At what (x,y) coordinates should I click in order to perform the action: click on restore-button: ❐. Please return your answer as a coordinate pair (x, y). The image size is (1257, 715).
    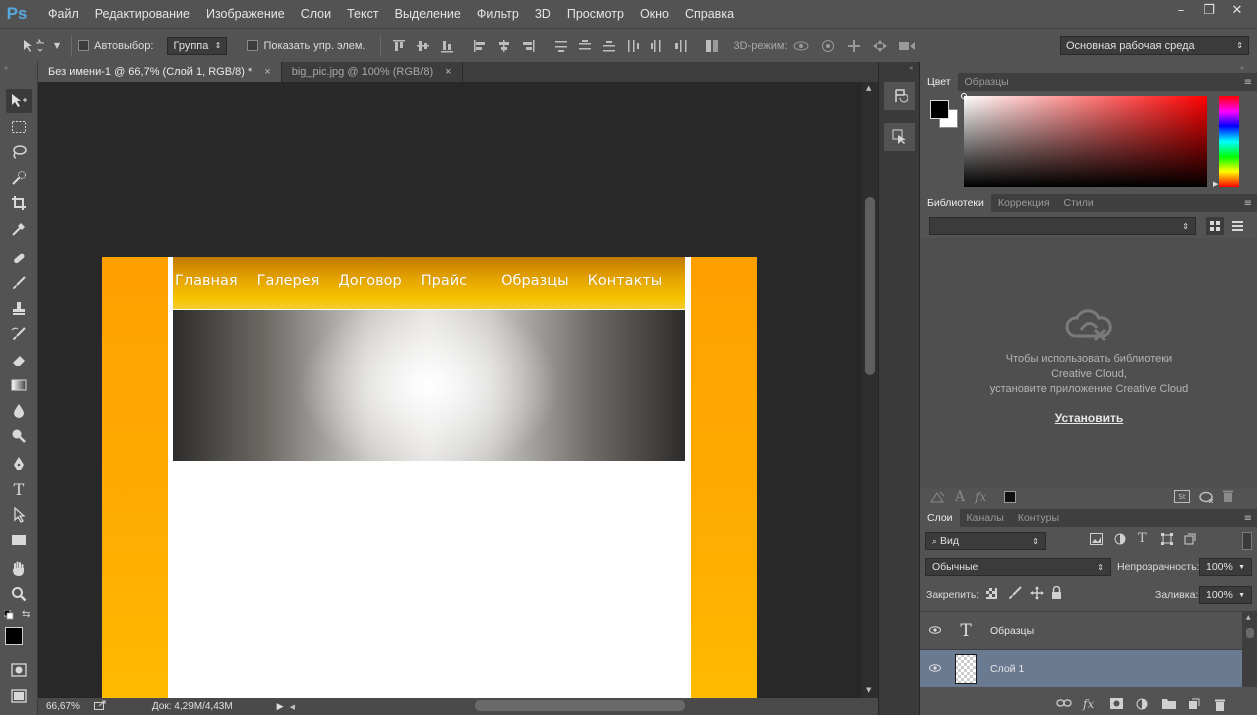
    Looking at the image, I should click on (1209, 10).